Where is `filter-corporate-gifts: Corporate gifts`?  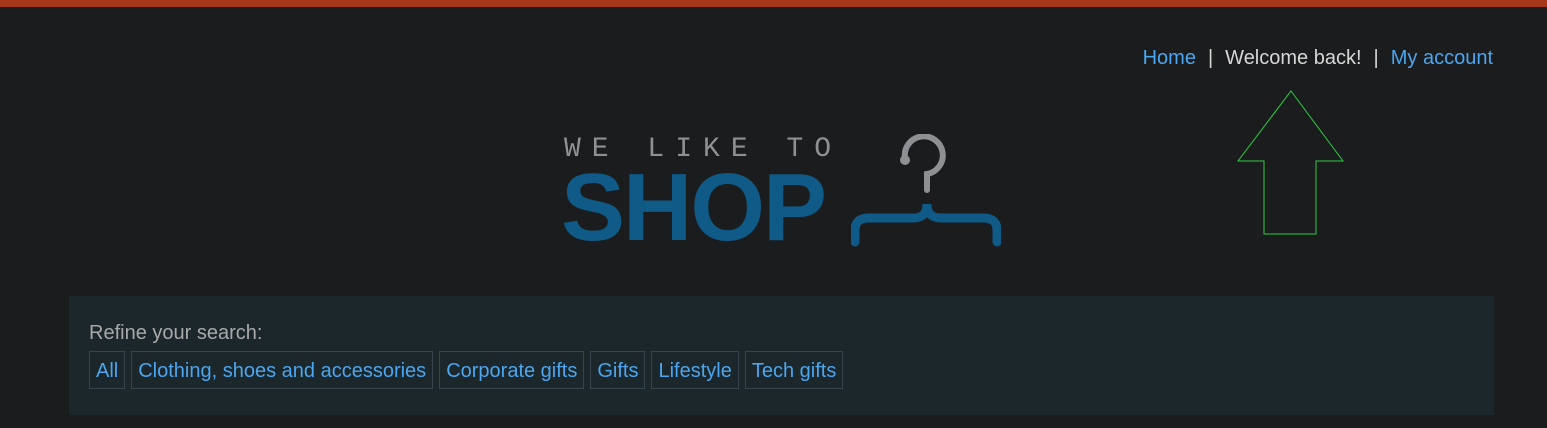 filter-corporate-gifts: Corporate gifts is located at coordinates (512, 370).